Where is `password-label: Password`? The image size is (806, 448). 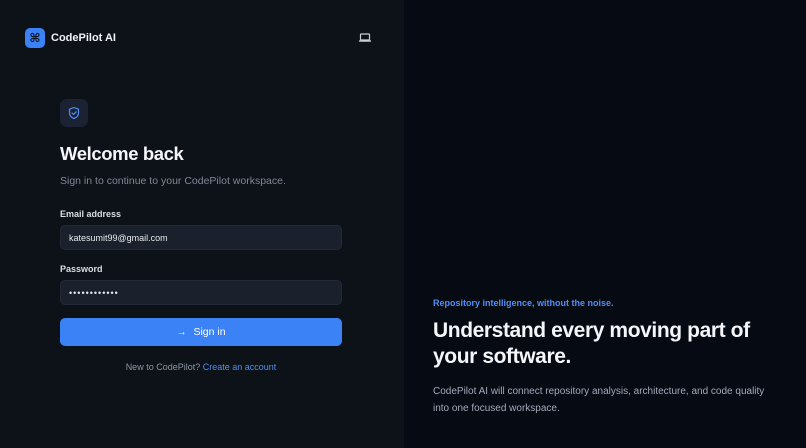 password-label: Password is located at coordinates (81, 269).